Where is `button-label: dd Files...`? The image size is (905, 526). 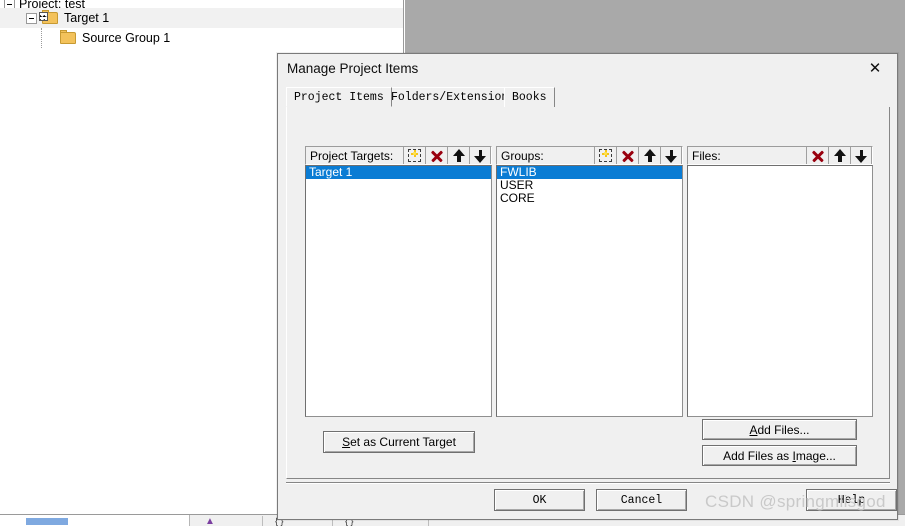 button-label: dd Files... is located at coordinates (783, 429).